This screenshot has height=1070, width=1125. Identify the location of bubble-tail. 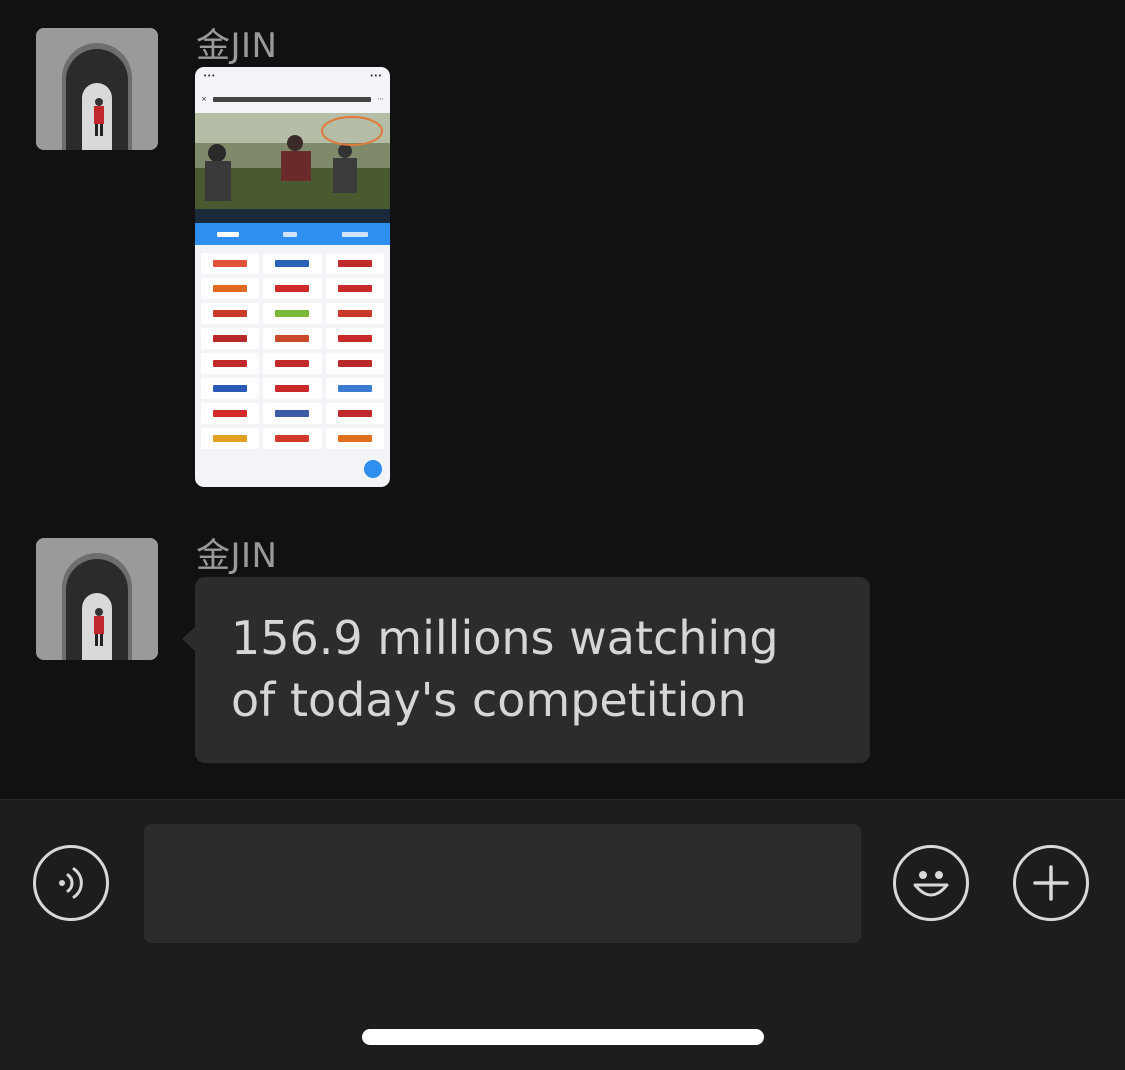
(189, 639).